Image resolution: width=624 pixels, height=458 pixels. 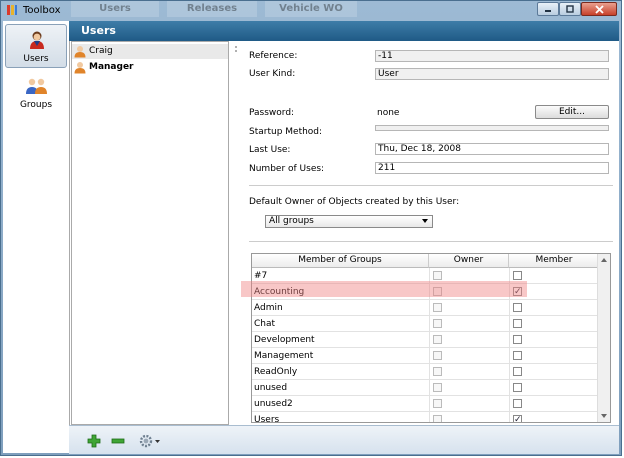 I want to click on startup-method-label: Startup Method:, so click(x=286, y=132).